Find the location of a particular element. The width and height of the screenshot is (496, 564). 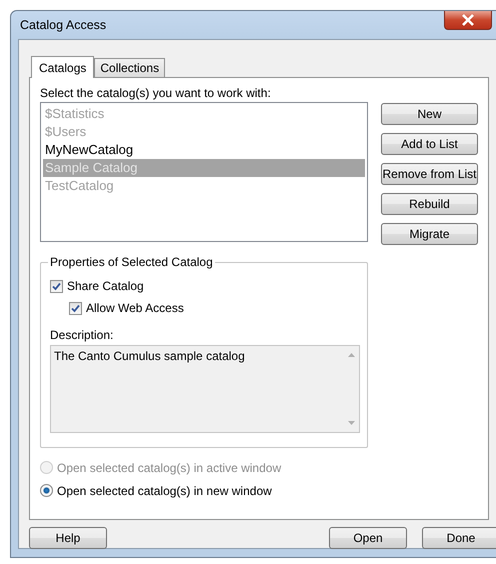

window-title: Catalog Access is located at coordinates (63, 25).